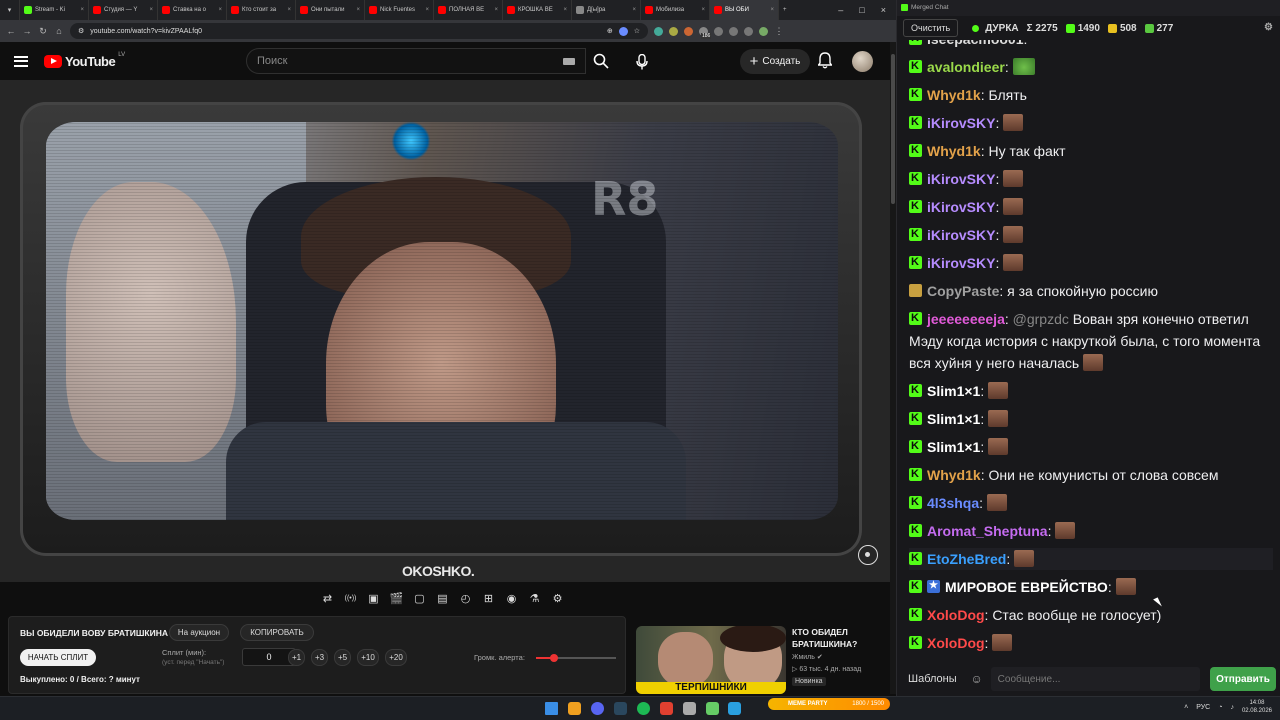 Image resolution: width=1280 pixels, height=720 pixels. What do you see at coordinates (1232, 707) in the screenshot?
I see `volume-icon: ♪` at bounding box center [1232, 707].